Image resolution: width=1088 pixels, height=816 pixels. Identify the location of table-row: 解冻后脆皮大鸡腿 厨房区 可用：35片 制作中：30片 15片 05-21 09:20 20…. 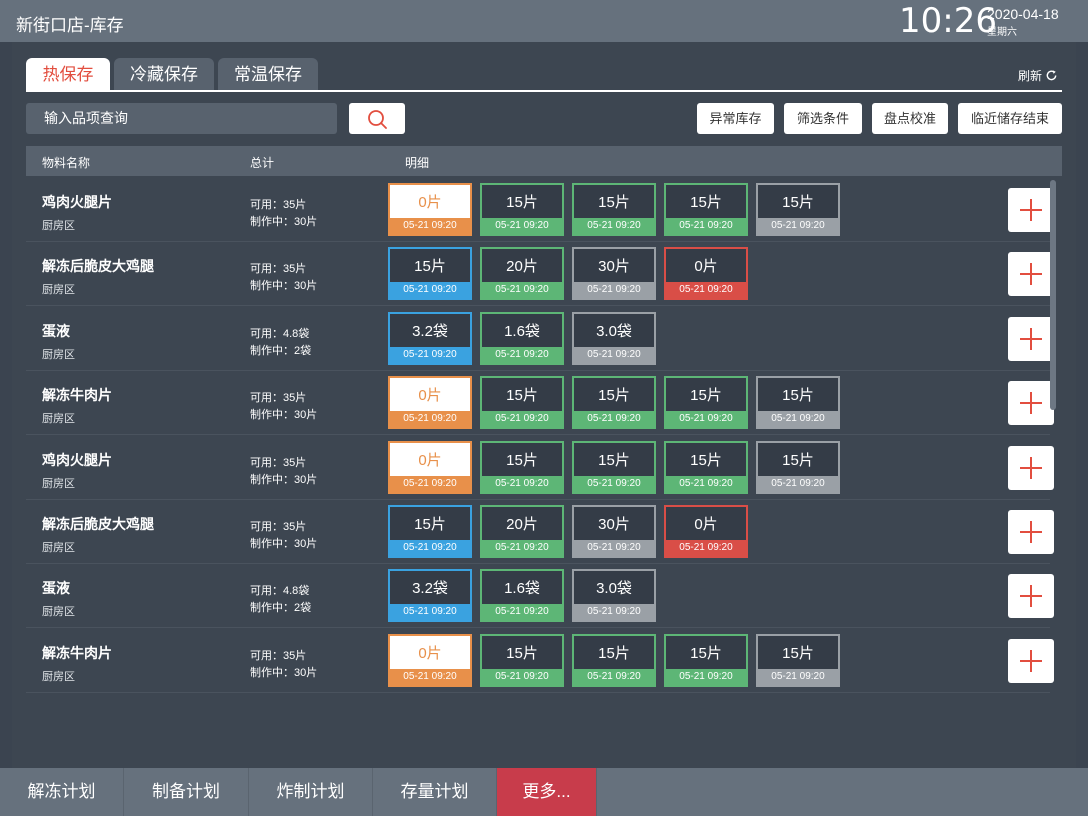
(540, 274).